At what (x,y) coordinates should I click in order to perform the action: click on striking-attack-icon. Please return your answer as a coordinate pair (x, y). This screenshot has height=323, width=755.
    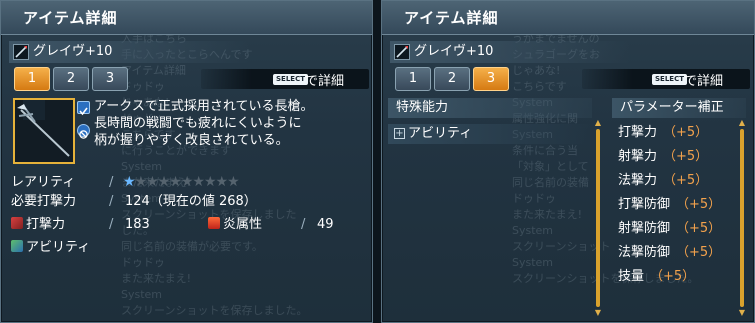
    Looking at the image, I should click on (17, 223).